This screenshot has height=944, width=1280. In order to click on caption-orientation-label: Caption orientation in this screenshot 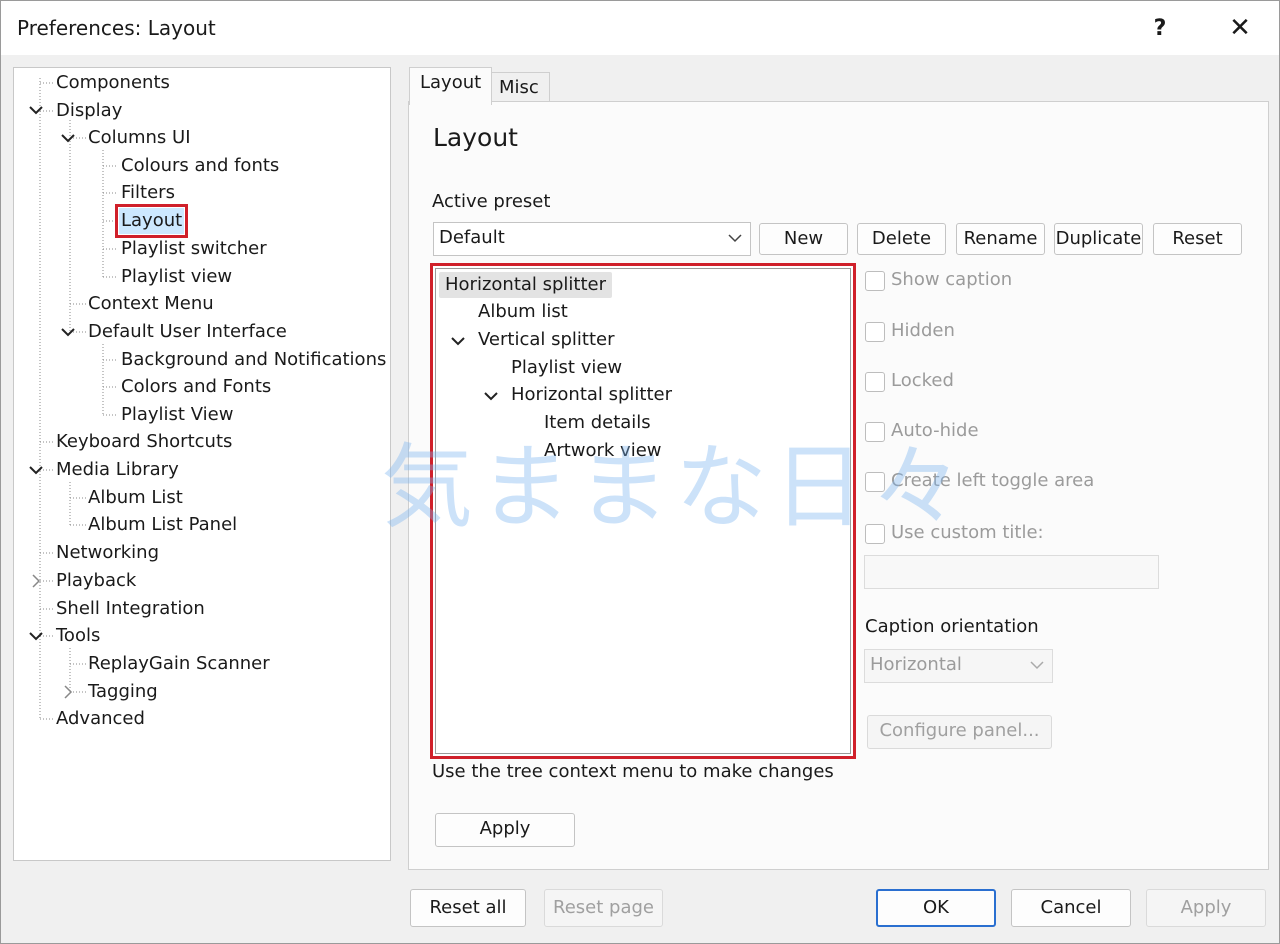, I will do `click(952, 626)`.